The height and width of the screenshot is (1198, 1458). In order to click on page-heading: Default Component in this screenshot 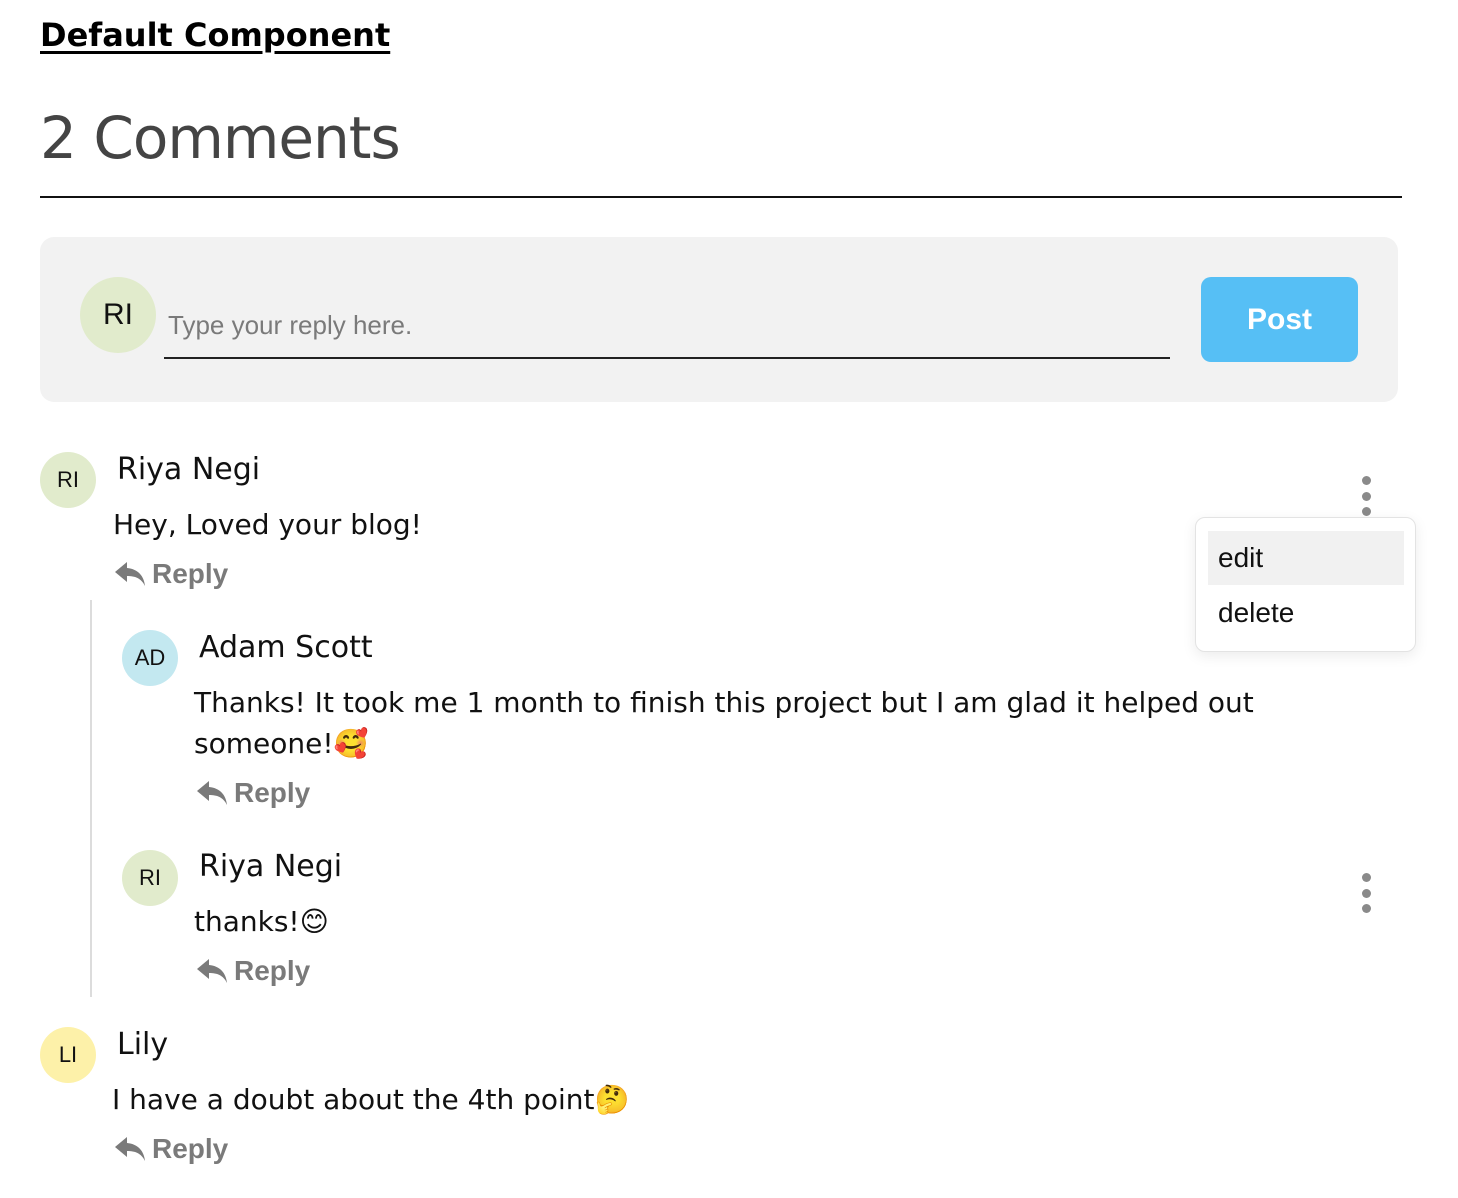, I will do `click(215, 35)`.